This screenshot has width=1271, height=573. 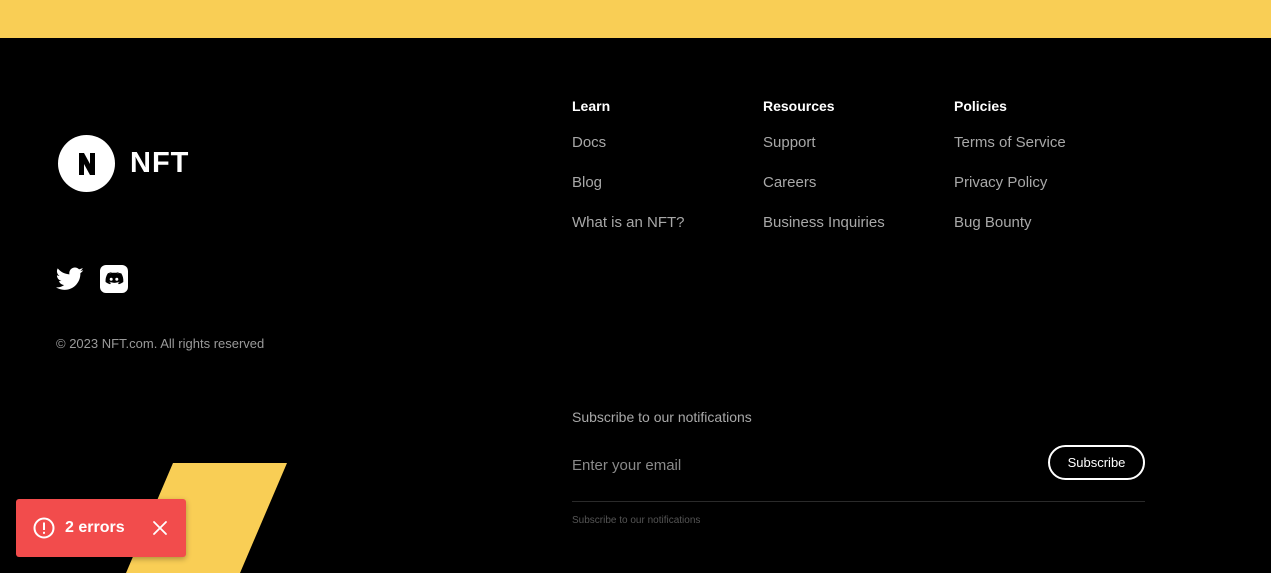 I want to click on learn-column: Learn Docs Blog What is an NFT?, so click(x=628, y=176).